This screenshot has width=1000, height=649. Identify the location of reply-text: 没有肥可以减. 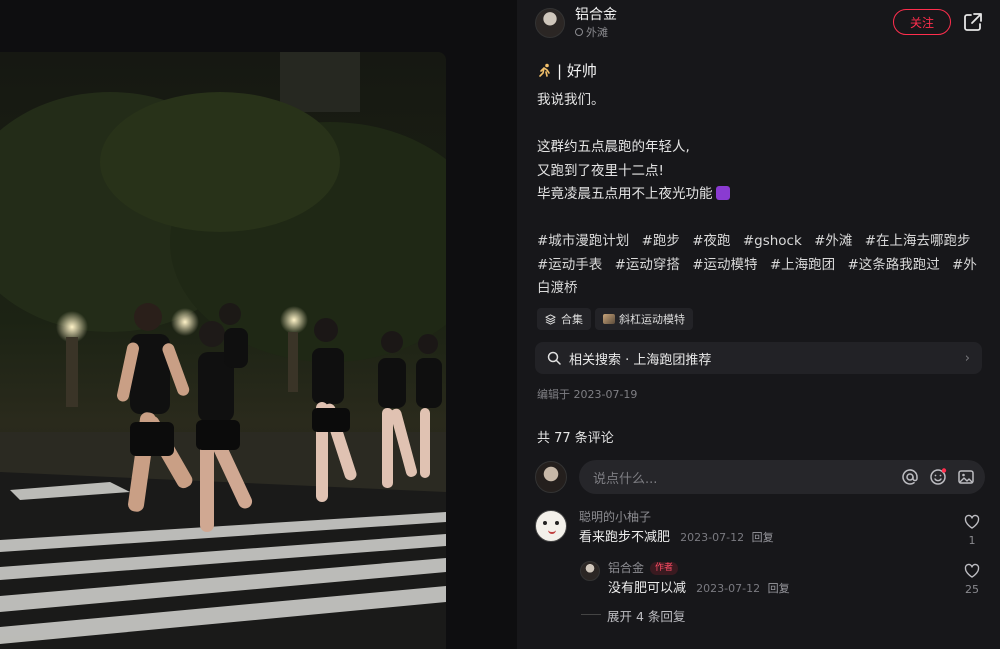
(647, 588).